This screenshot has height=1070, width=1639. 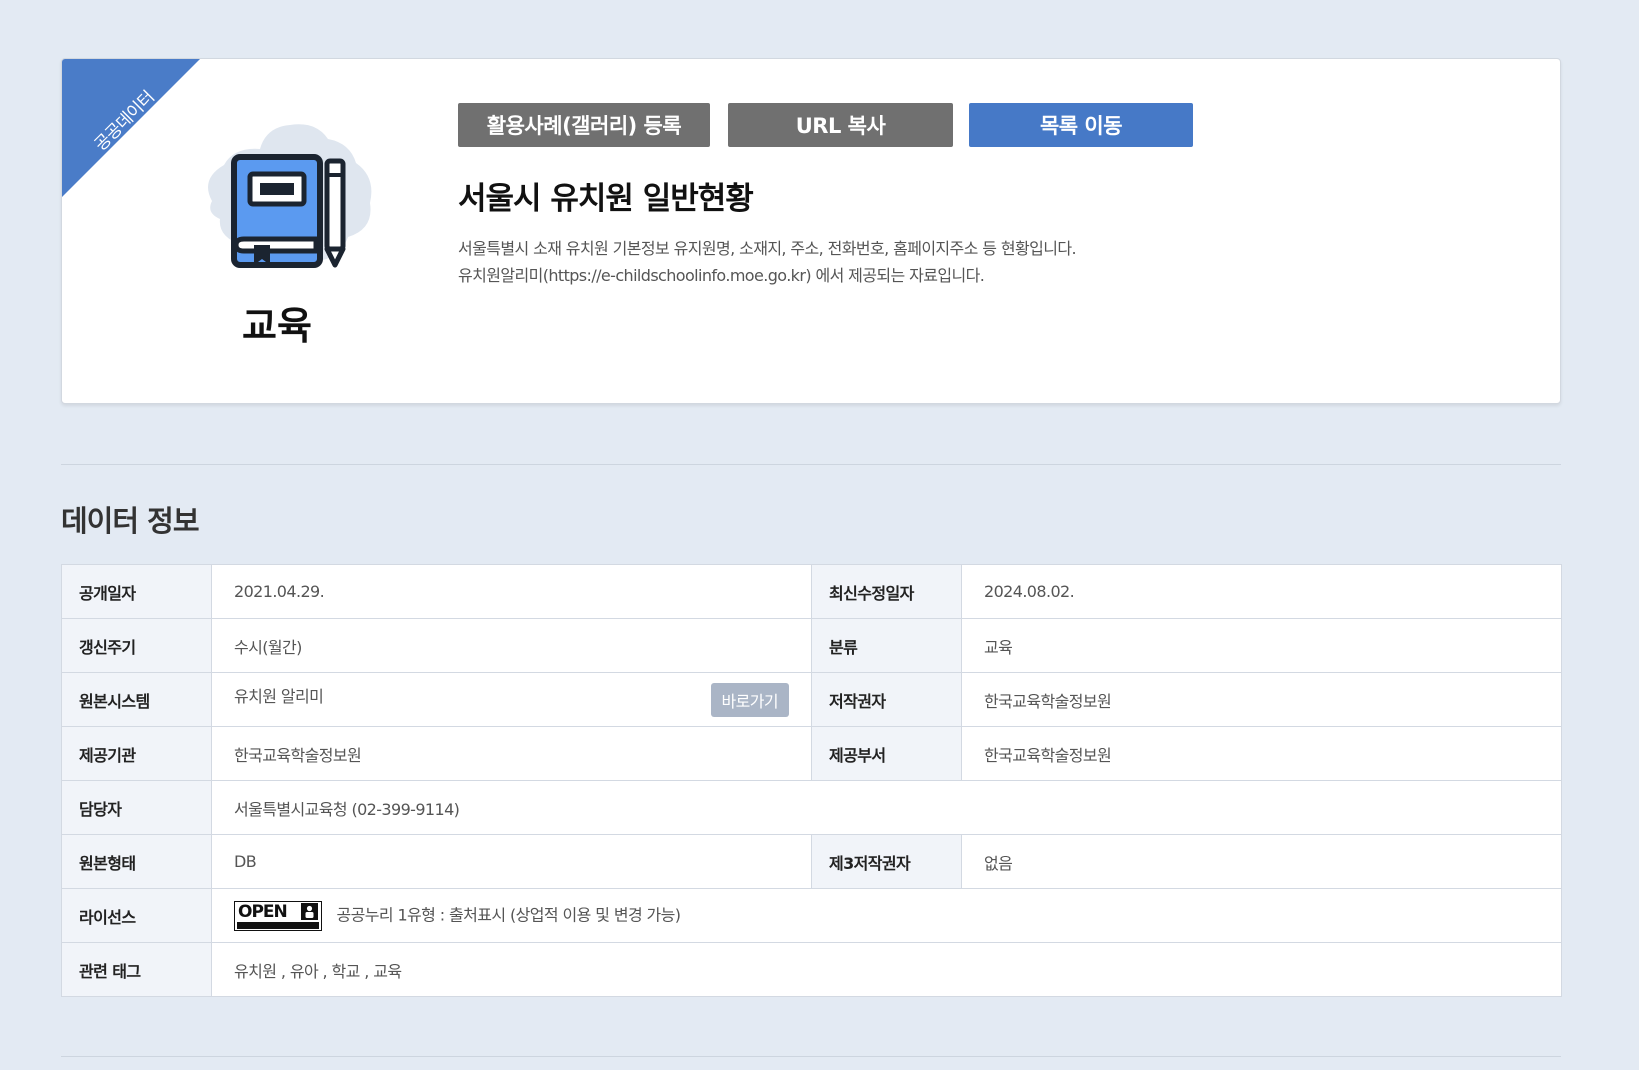 I want to click on table-row: 원본시스템 유치원 알리미 바로가기 저작권자 한국교육학술정보원, so click(x=811, y=699).